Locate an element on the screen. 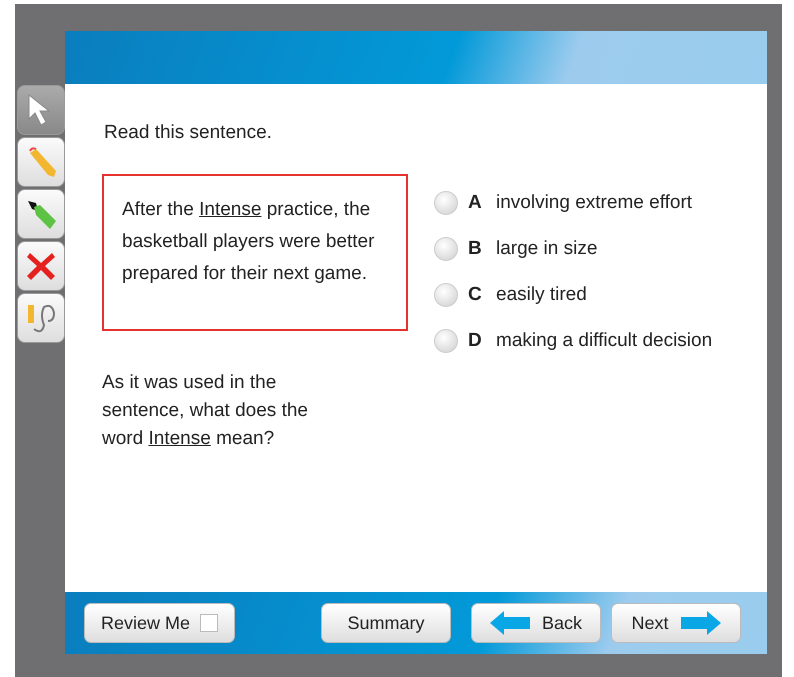  option-text: large in size is located at coordinates (547, 249).